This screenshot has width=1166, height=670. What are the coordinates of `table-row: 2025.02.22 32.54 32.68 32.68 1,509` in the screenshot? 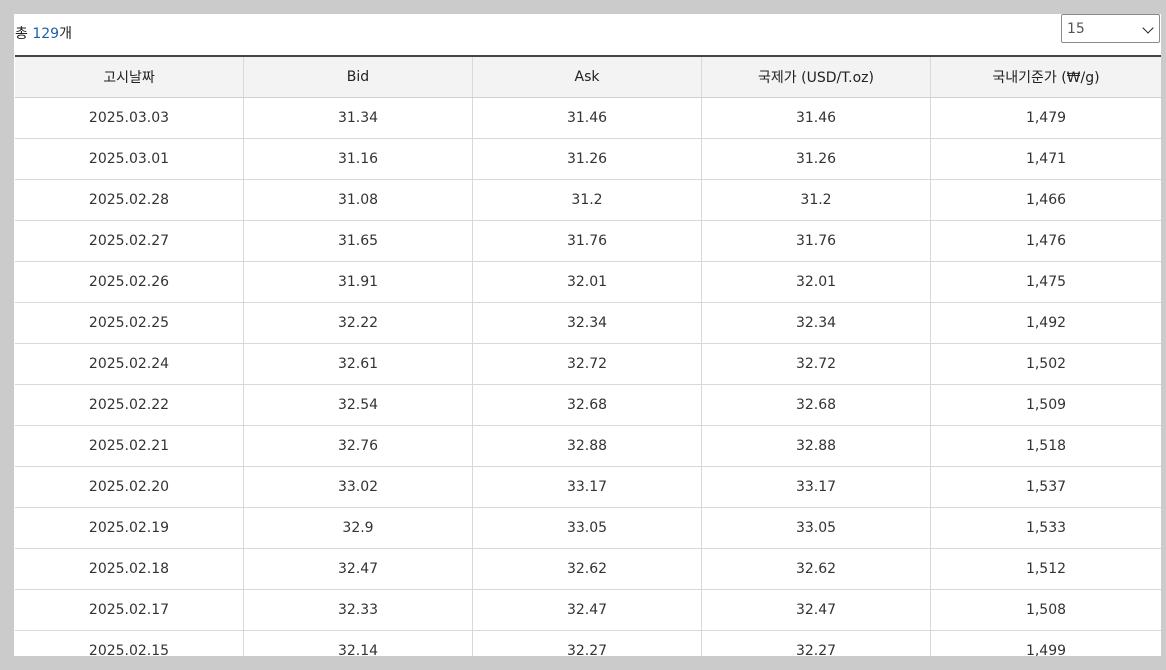 It's located at (588, 405).